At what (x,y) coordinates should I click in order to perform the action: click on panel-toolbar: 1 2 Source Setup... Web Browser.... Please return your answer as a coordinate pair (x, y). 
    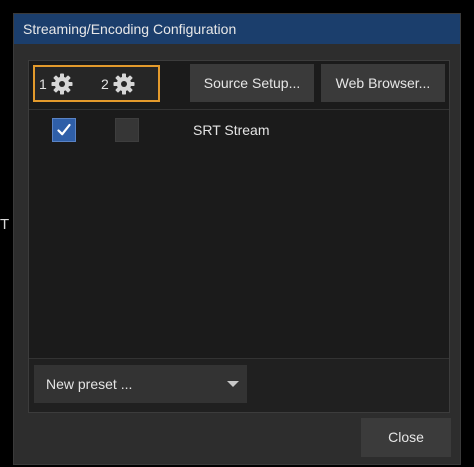
    Looking at the image, I should click on (239, 85).